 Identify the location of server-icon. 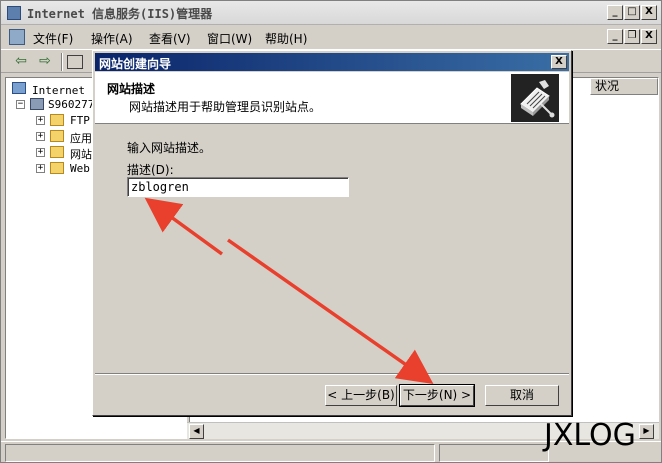
(37, 104).